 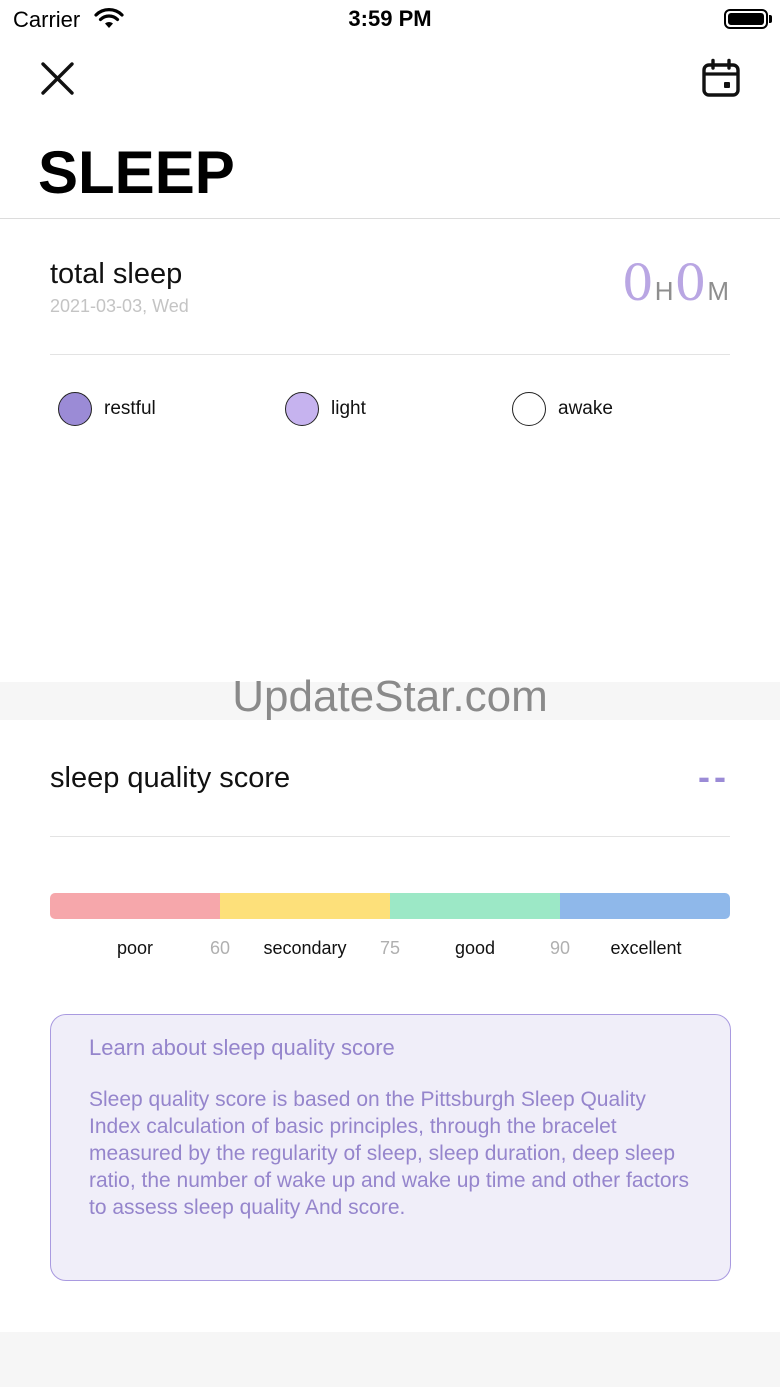 What do you see at coordinates (136, 172) in the screenshot?
I see `page-title: SLEEP` at bounding box center [136, 172].